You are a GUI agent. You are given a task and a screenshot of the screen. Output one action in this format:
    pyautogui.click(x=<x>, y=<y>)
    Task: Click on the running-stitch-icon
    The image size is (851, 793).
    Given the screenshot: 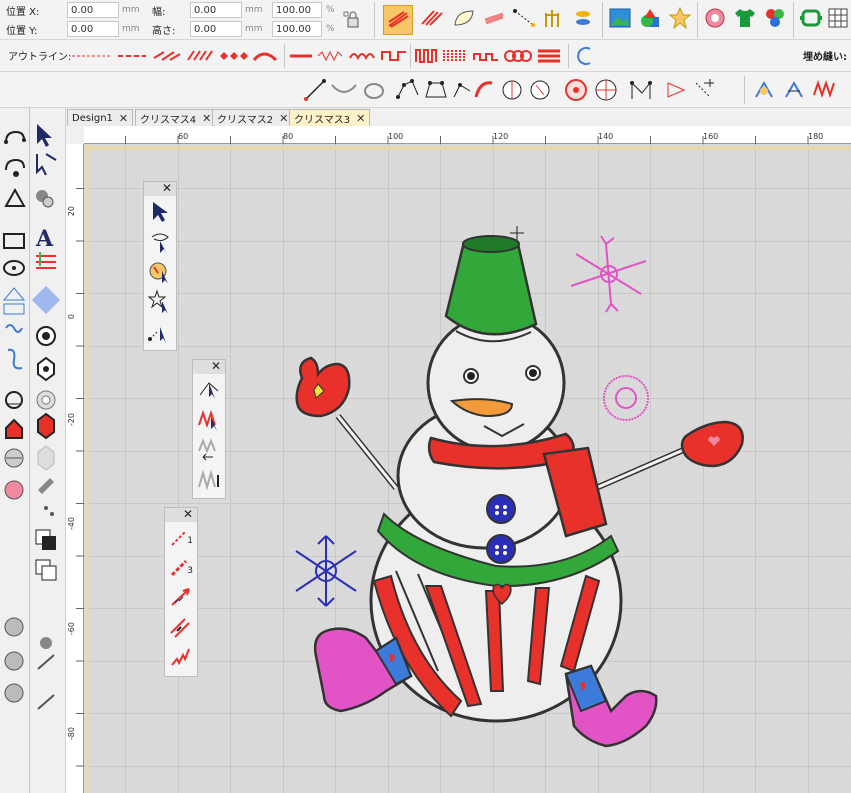 What is the action you would take?
    pyautogui.click(x=524, y=18)
    